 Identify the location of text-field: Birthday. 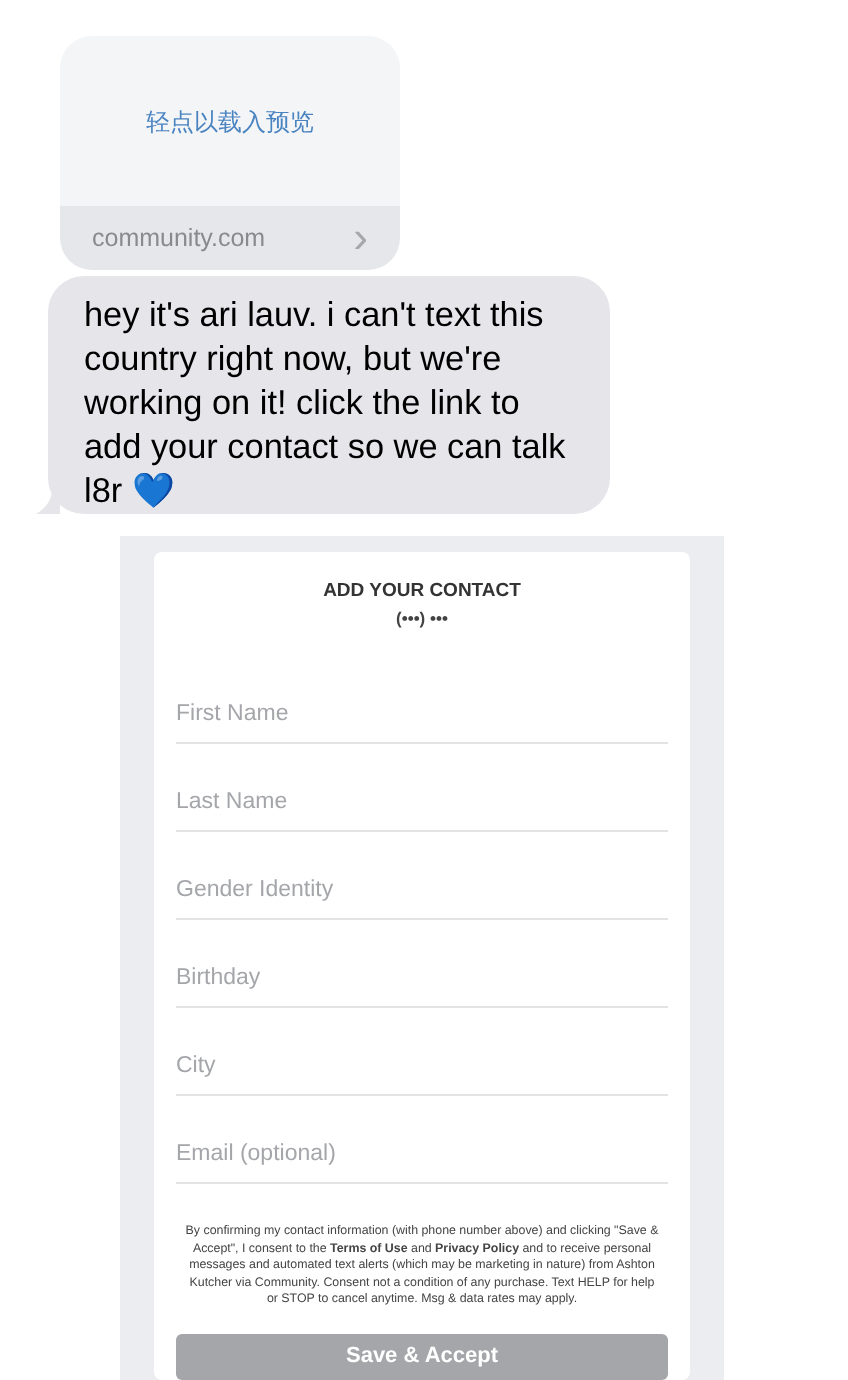
(422, 964).